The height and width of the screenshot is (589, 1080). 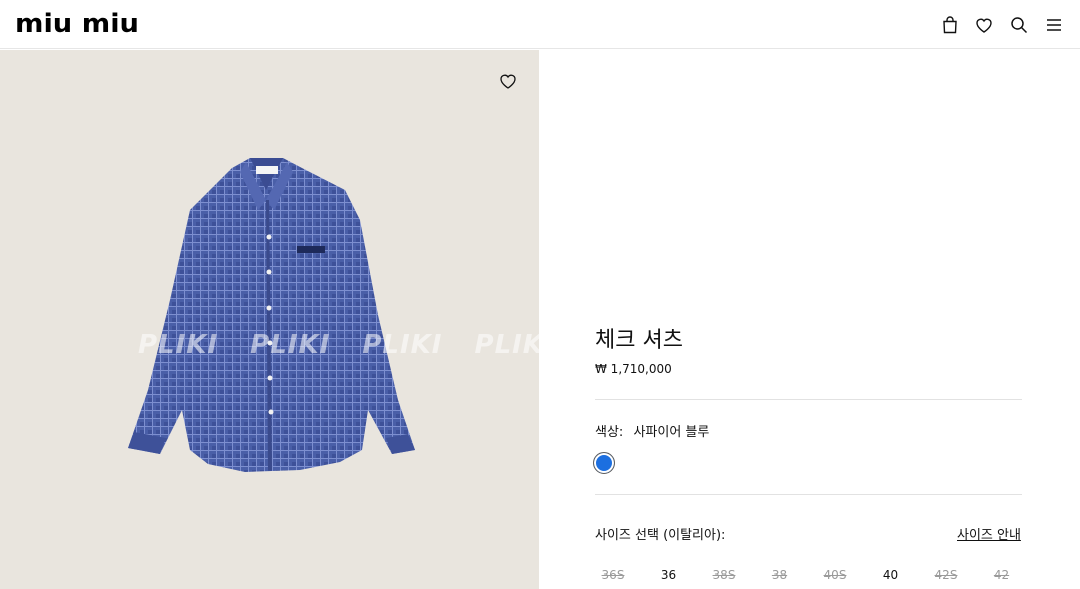 What do you see at coordinates (950, 25) in the screenshot?
I see `bag-icon` at bounding box center [950, 25].